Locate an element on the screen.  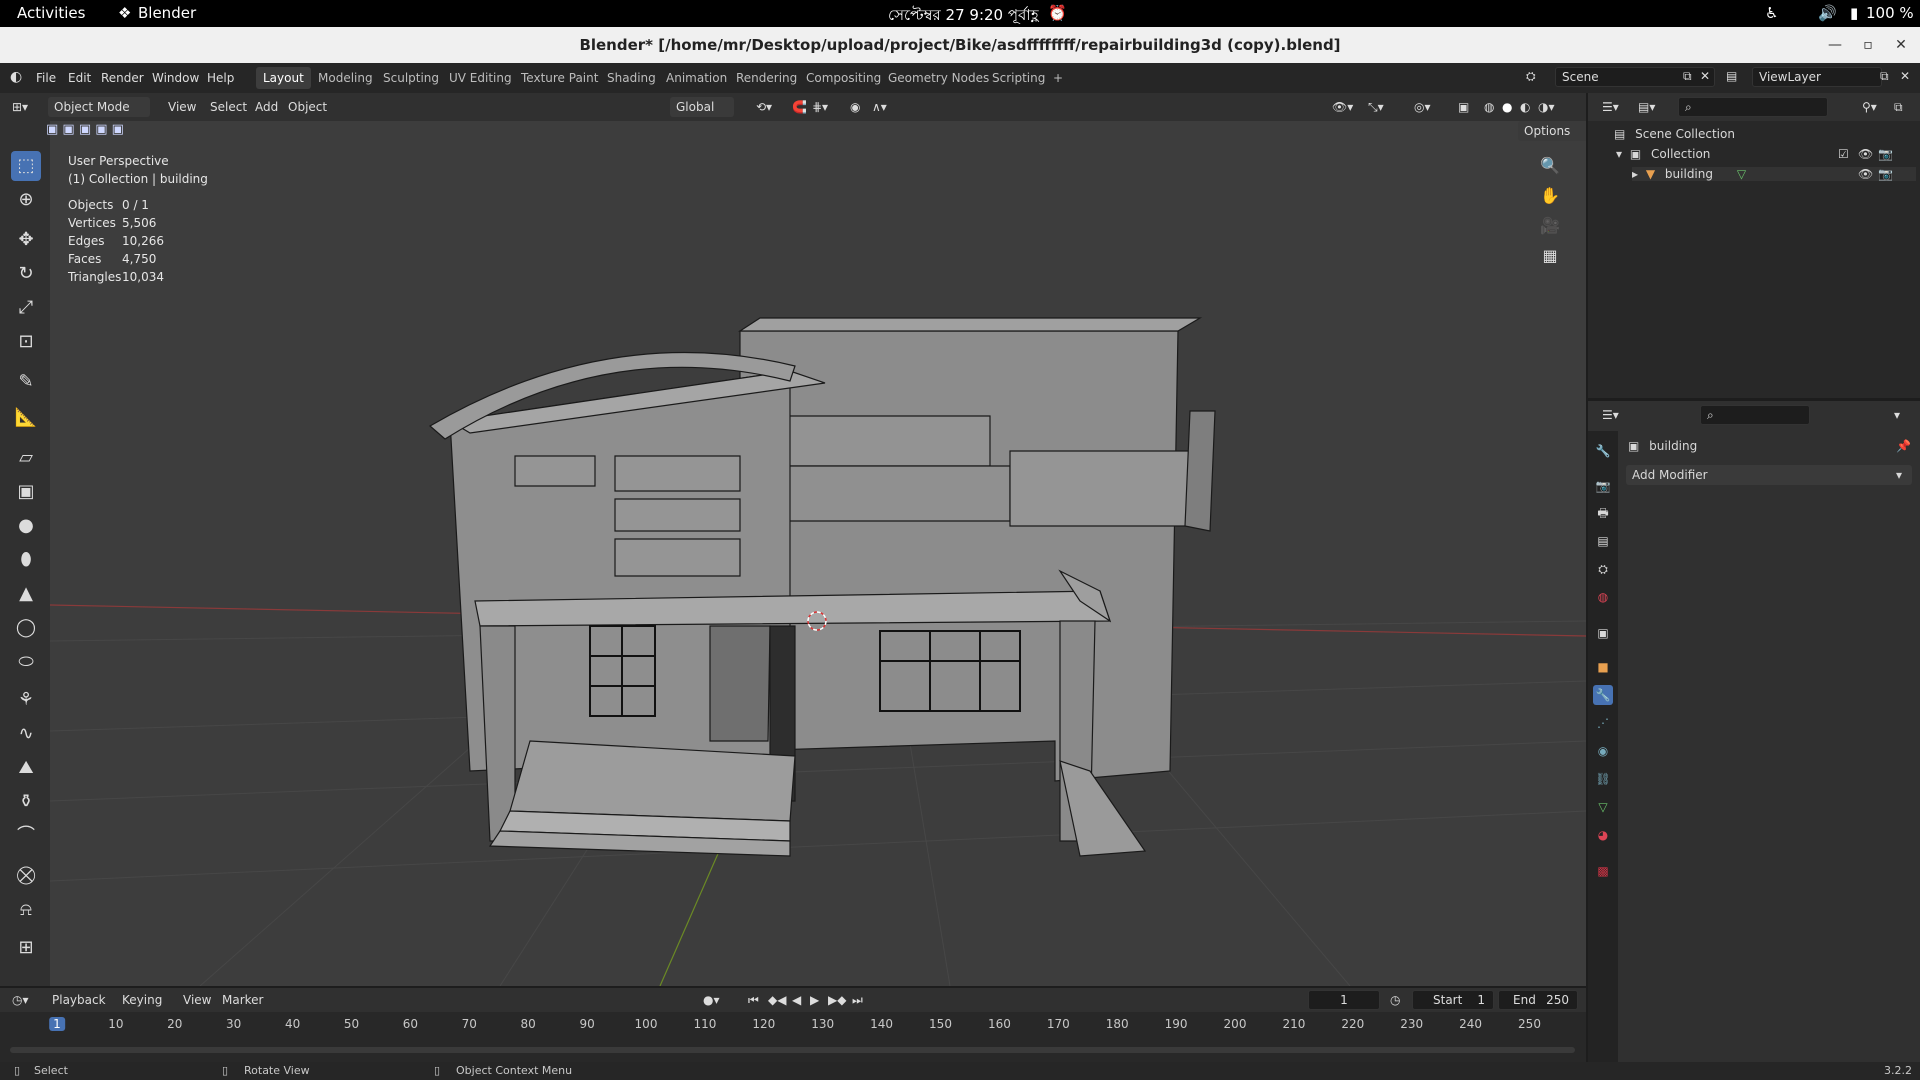
volume-icon: 🔊 is located at coordinates (1827, 13).